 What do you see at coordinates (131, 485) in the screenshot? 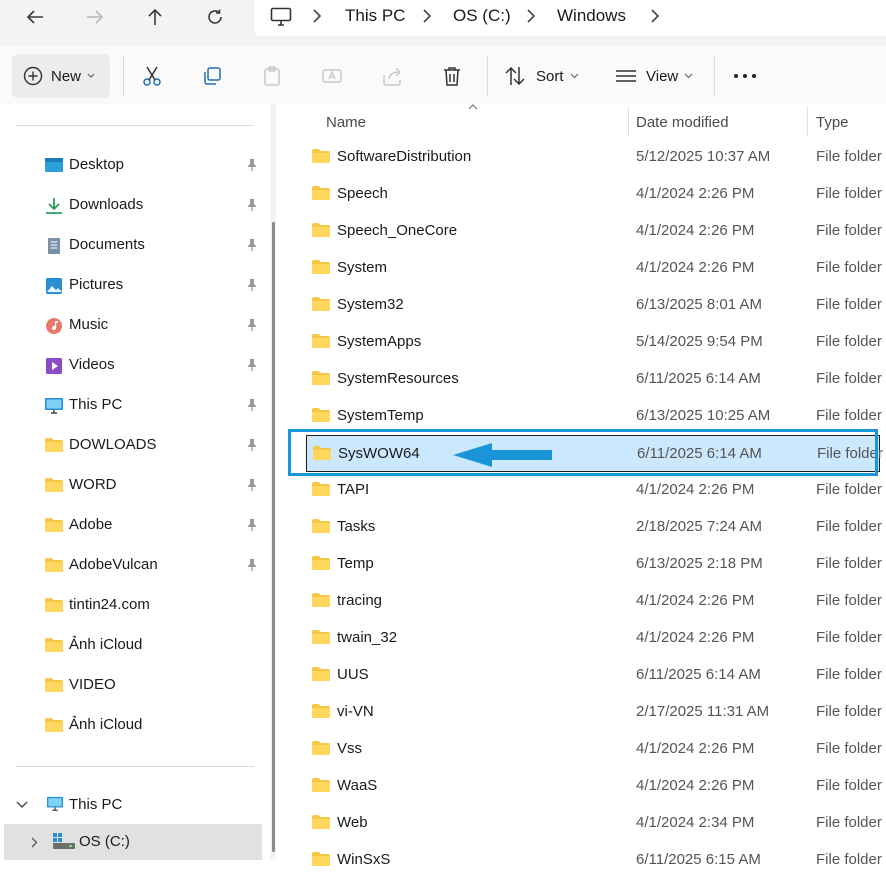
I see `sidebar-item-word: WORD` at bounding box center [131, 485].